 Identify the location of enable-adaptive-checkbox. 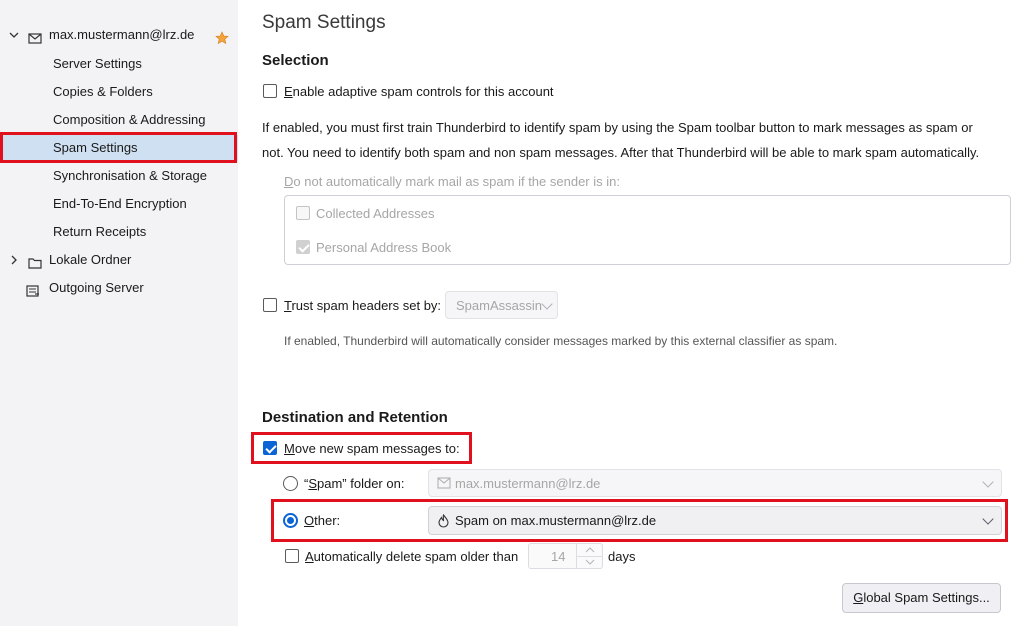
(270, 91).